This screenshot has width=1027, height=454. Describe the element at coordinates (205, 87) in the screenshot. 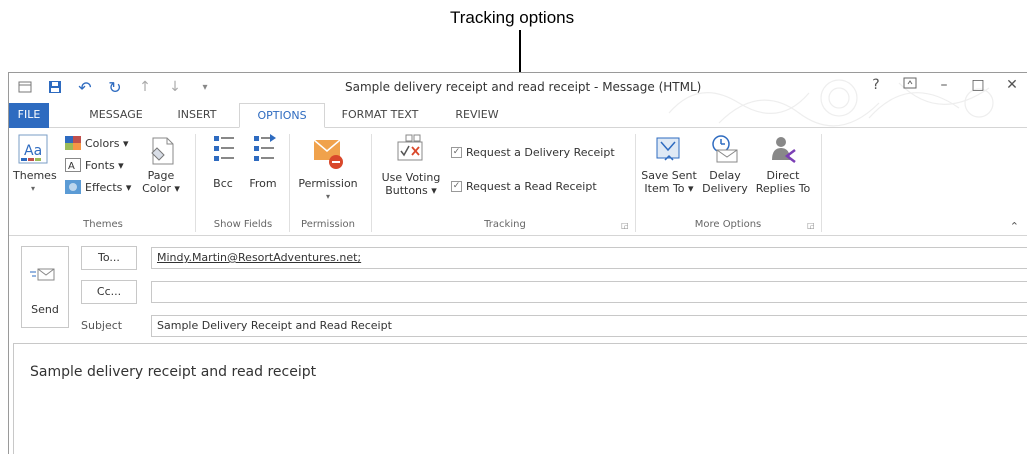

I see `customize-qat-icon: ▾` at that location.